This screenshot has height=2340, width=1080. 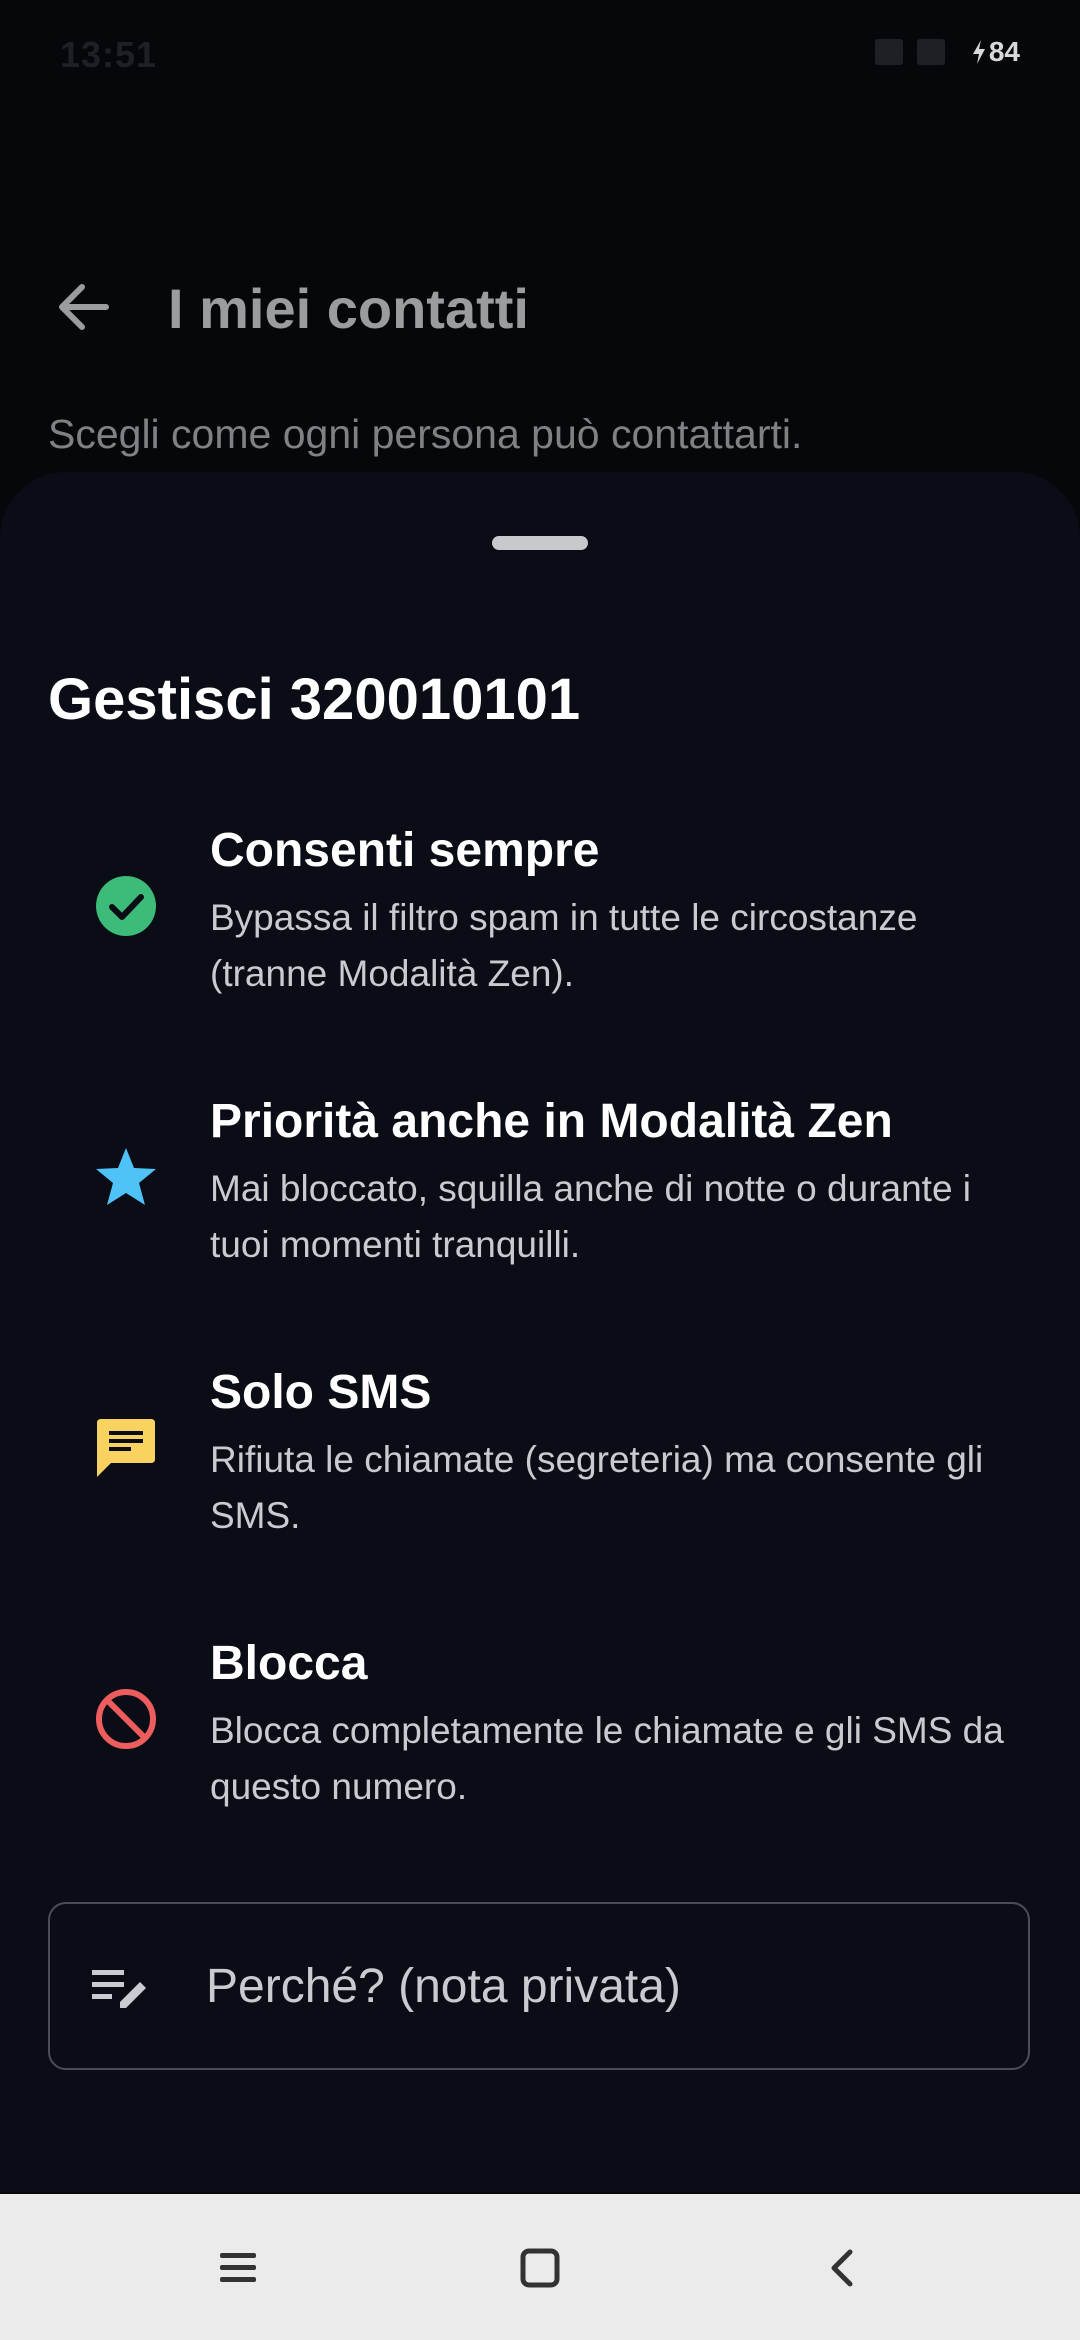 What do you see at coordinates (348, 308) in the screenshot?
I see `page-title: I miei contatti` at bounding box center [348, 308].